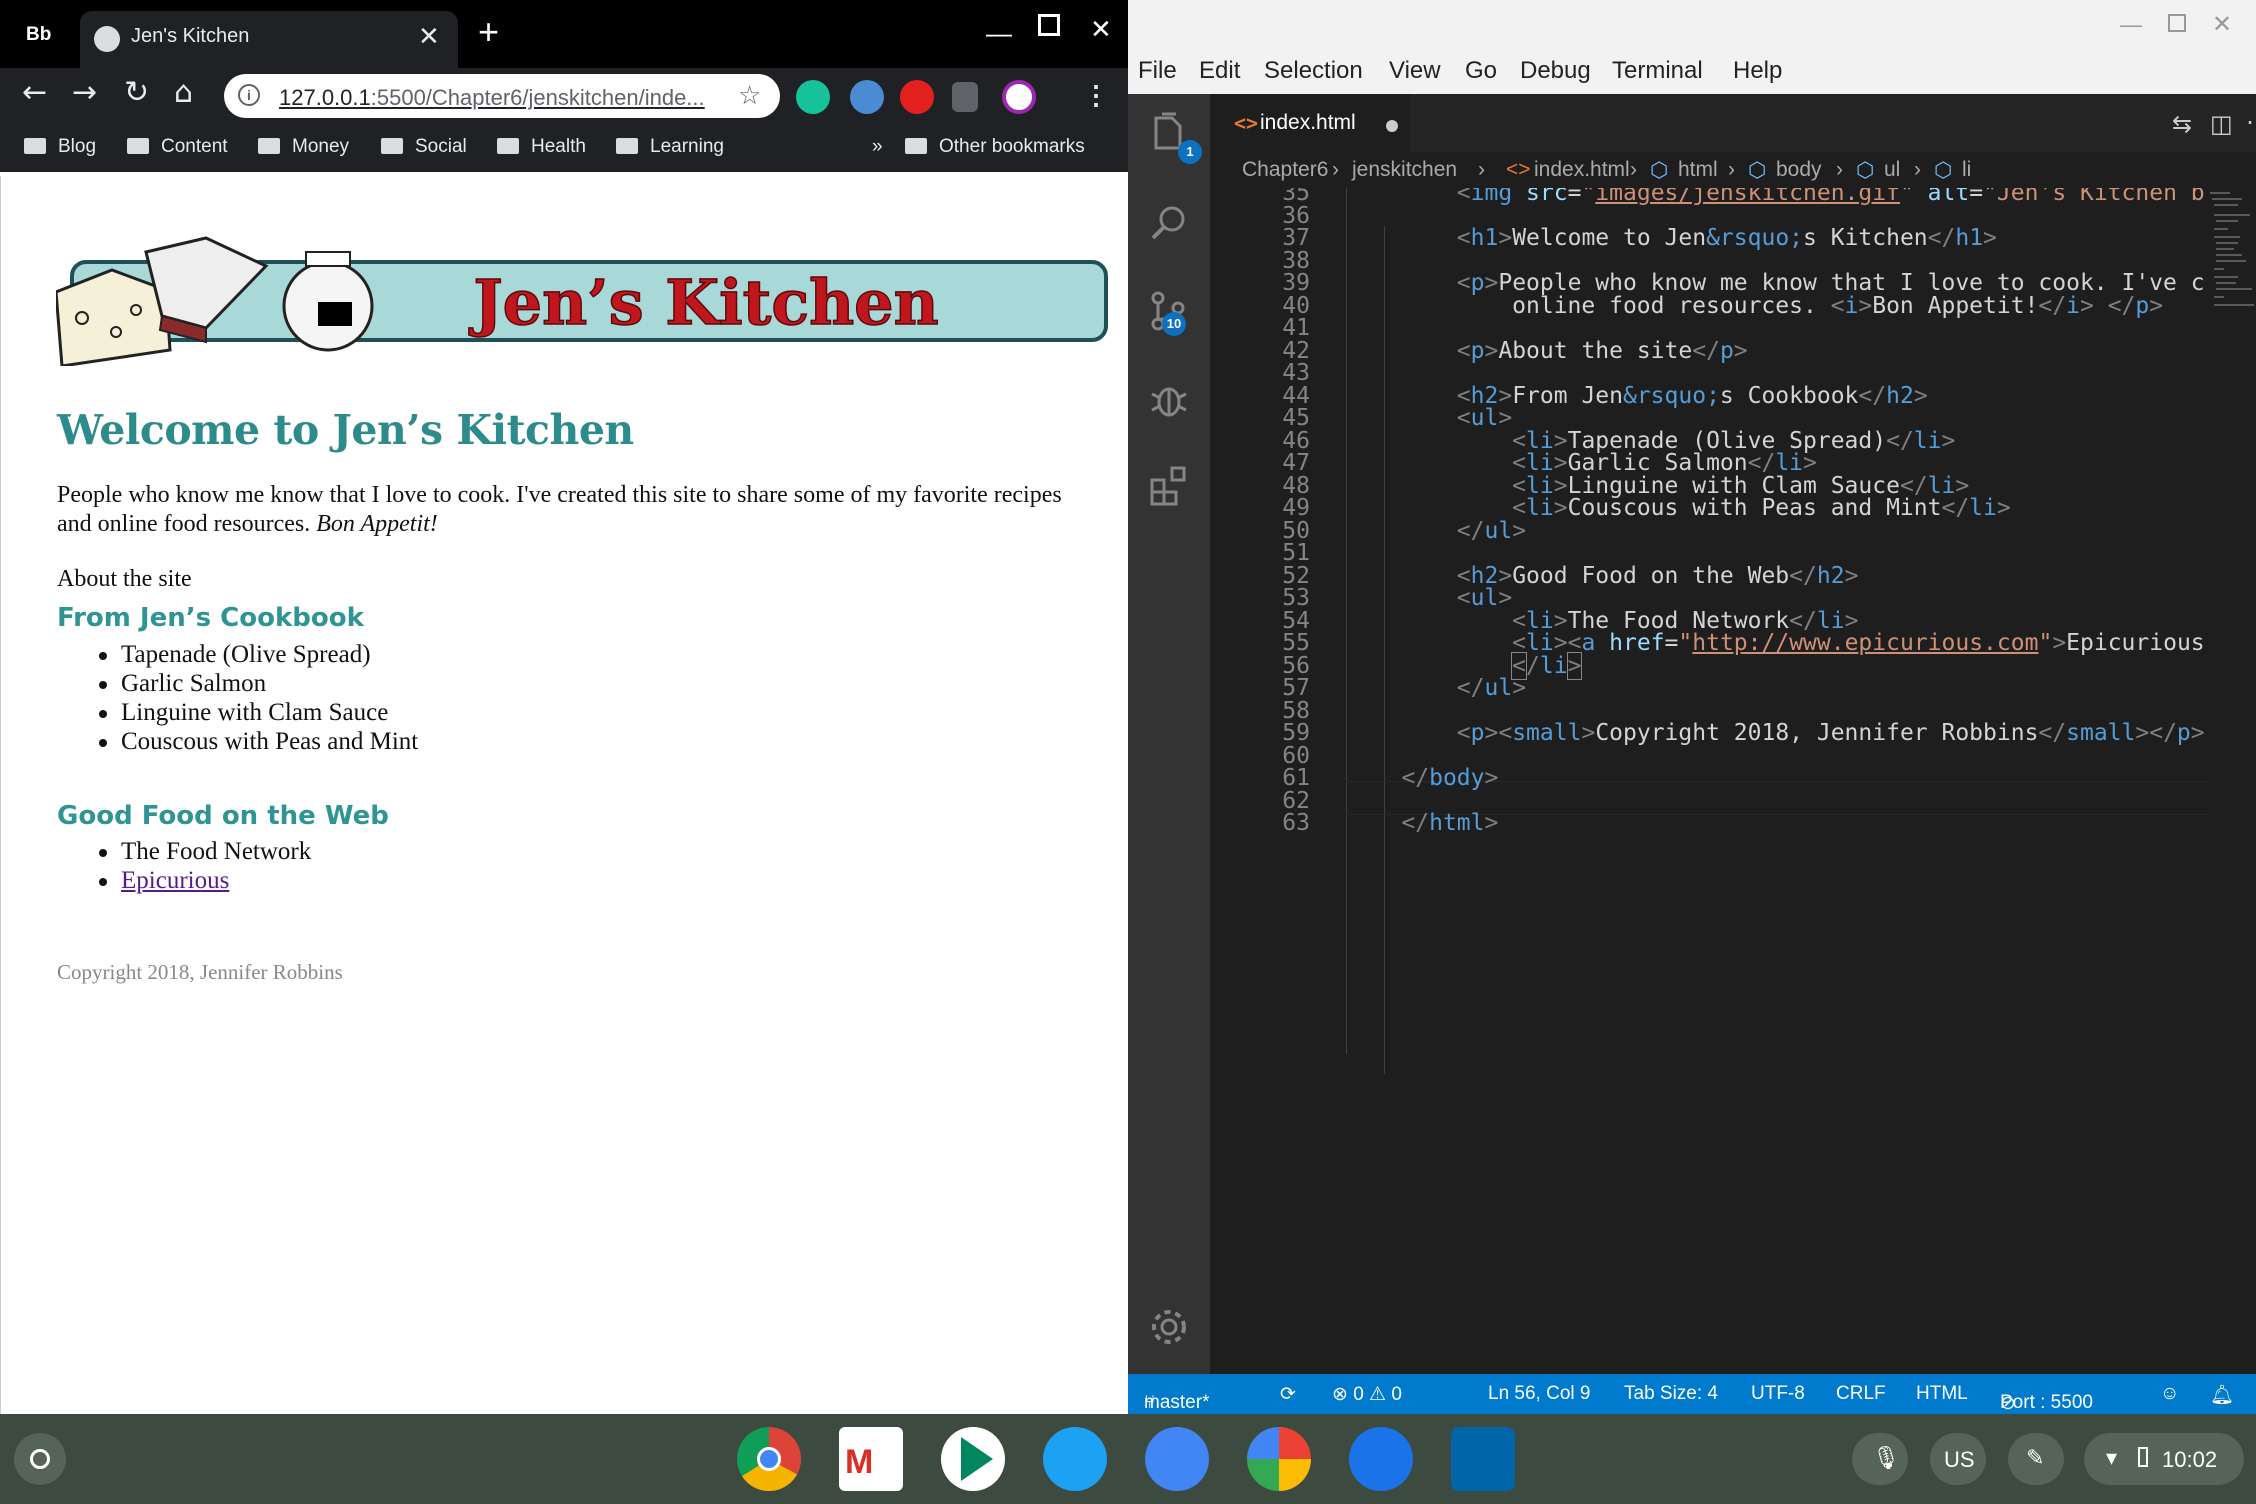 The height and width of the screenshot is (1504, 2256). I want to click on bookmark-folder-money: Money, so click(303, 147).